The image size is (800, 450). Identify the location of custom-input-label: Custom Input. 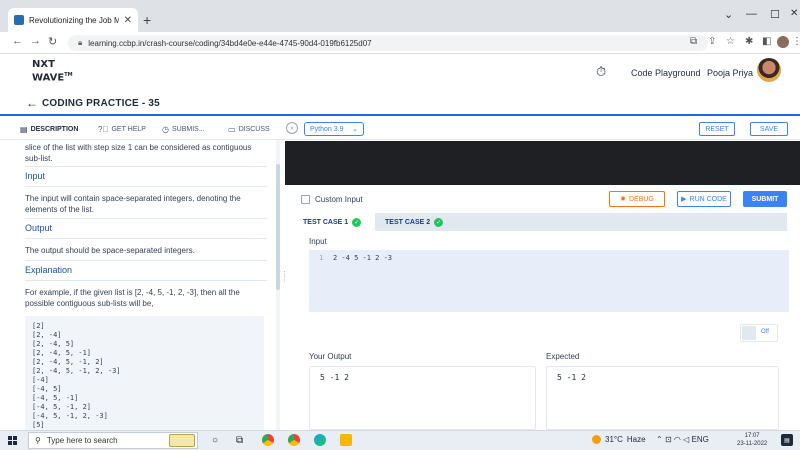
(339, 199).